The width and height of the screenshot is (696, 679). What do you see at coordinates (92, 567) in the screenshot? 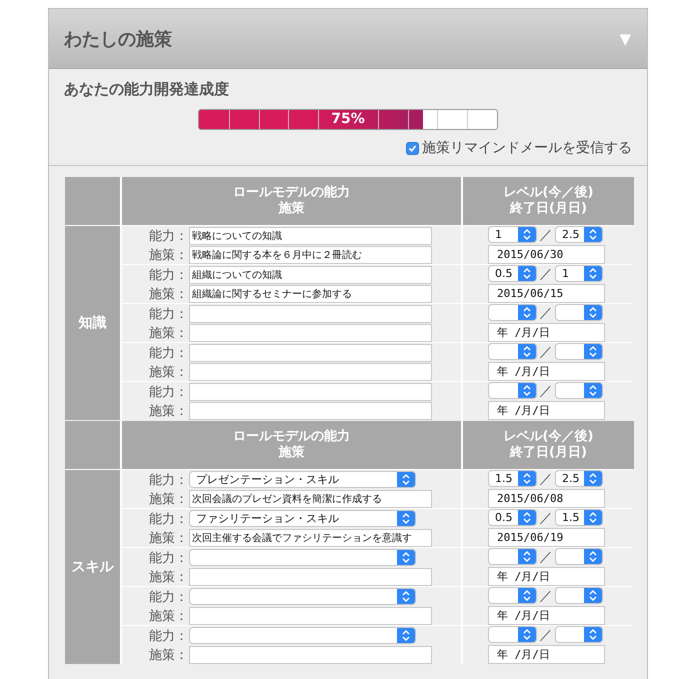
I see `category-cell: スキル` at bounding box center [92, 567].